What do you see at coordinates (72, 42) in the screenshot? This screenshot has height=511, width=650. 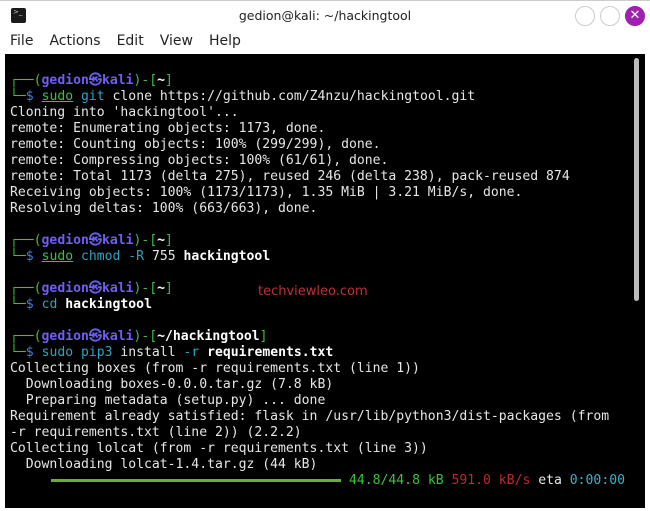 I see `menu-actions: Actions` at bounding box center [72, 42].